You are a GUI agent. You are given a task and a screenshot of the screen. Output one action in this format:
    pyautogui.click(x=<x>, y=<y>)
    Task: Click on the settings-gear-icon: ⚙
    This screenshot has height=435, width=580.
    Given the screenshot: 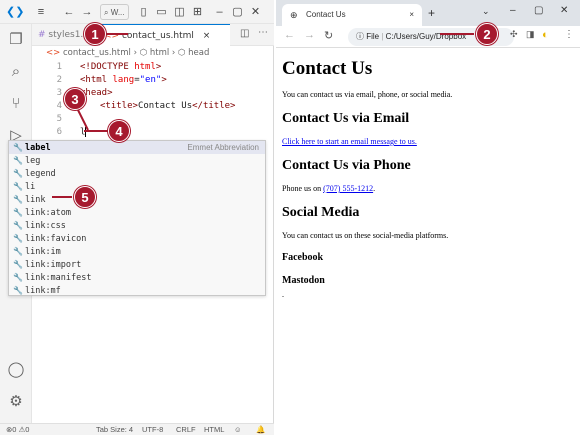 What is the action you would take?
    pyautogui.click(x=16, y=402)
    